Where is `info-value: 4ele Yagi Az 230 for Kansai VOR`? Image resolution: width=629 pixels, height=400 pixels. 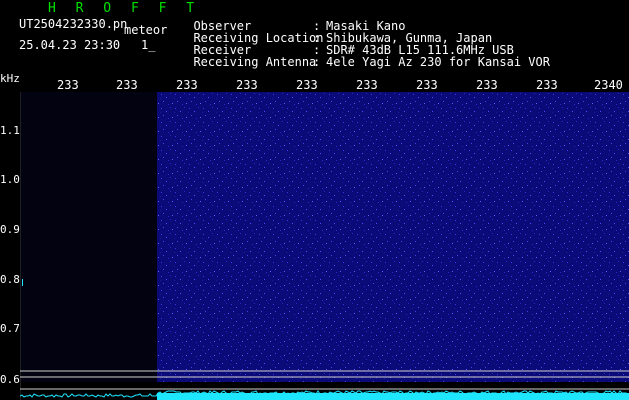 info-value: 4ele Yagi Az 230 for Kansai VOR is located at coordinates (438, 62).